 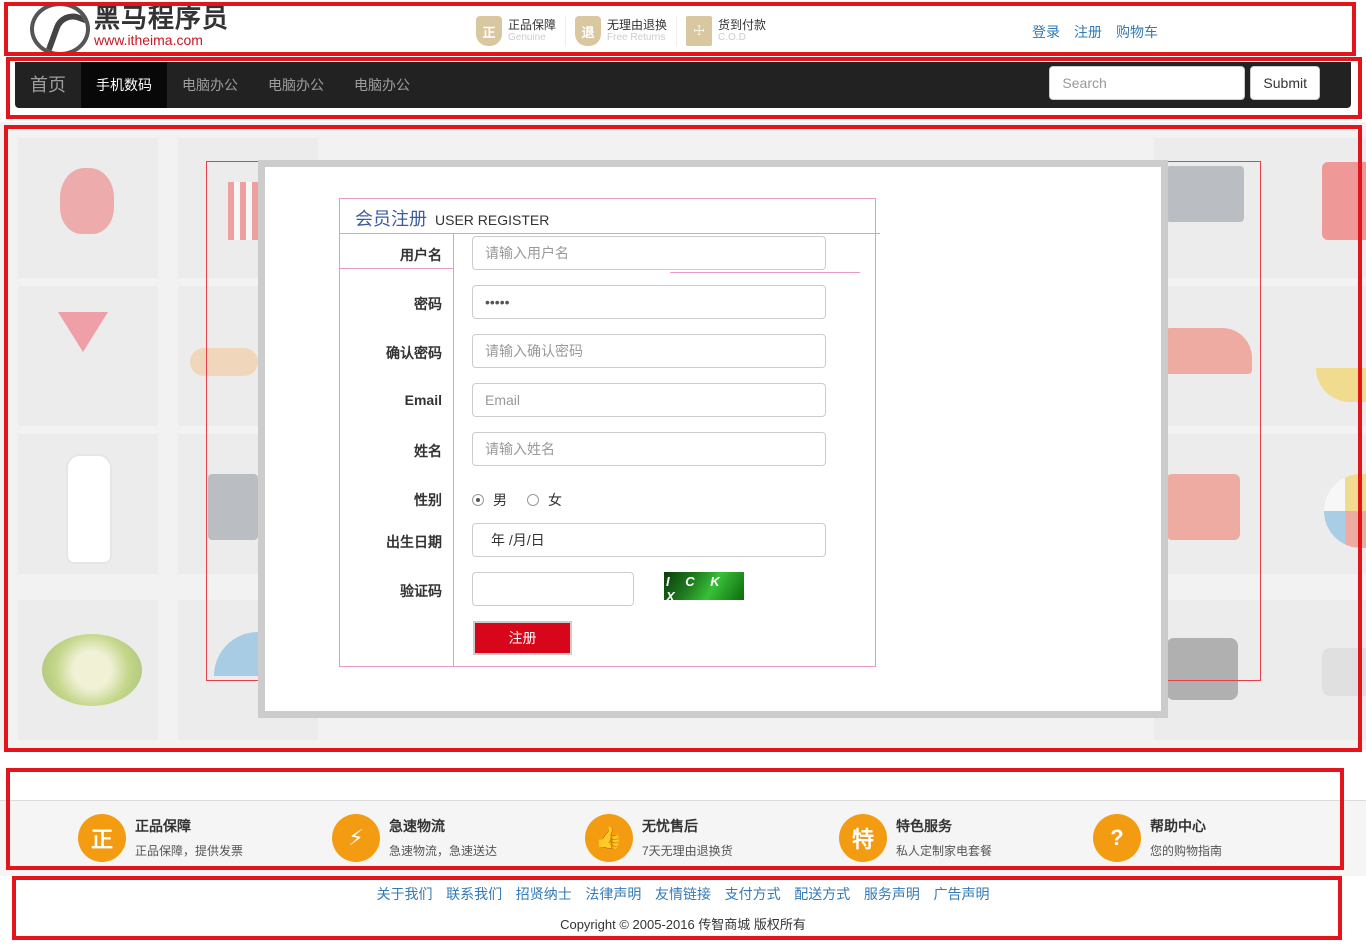 I want to click on footer-link-ads: 广告声明, so click(x=962, y=894).